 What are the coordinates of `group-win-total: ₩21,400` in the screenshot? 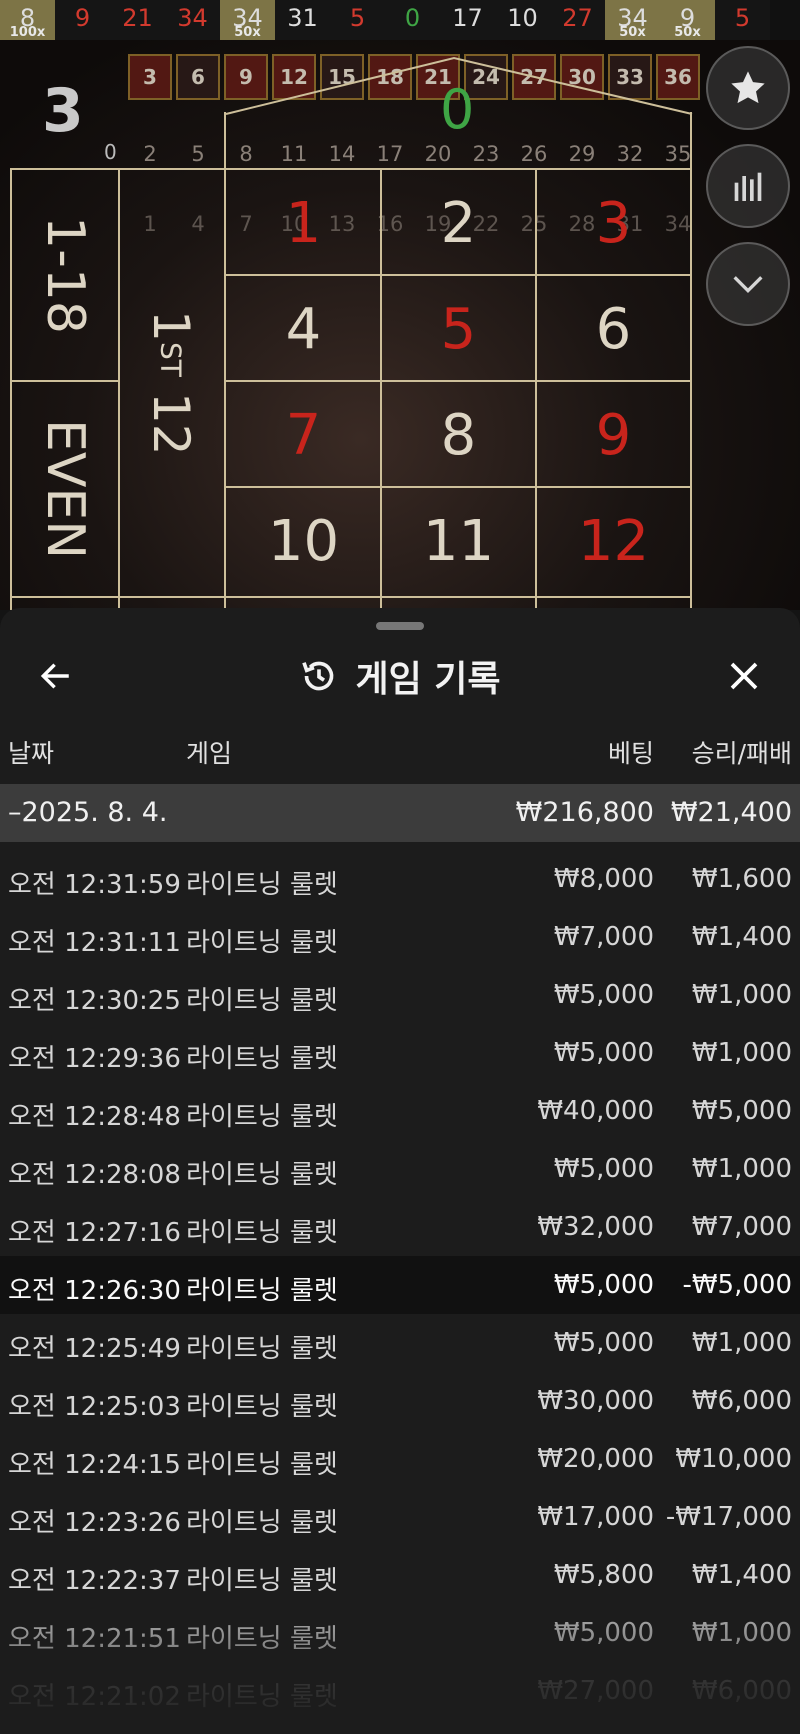 It's located at (731, 812).